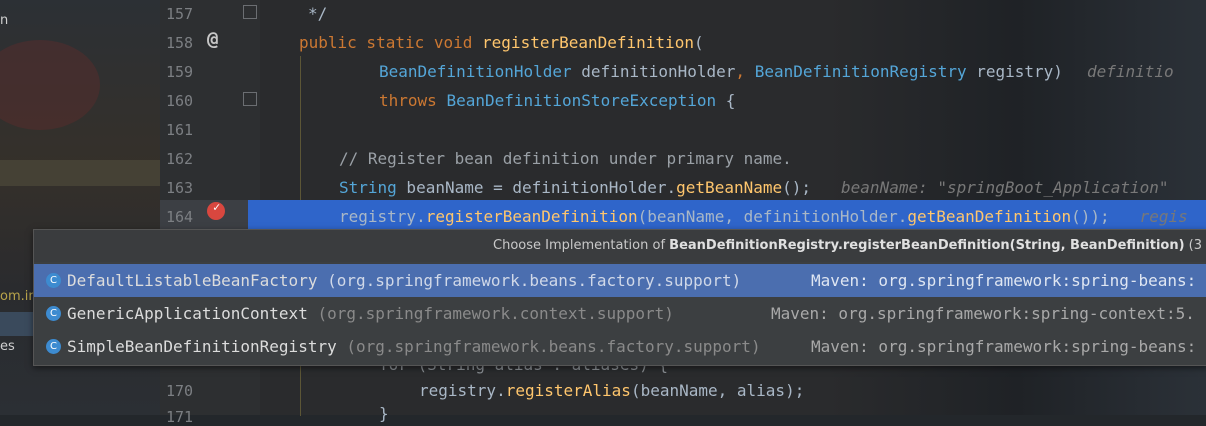 This screenshot has height=426, width=1206. Describe the element at coordinates (180, 101) in the screenshot. I see `line-number: 160` at that location.